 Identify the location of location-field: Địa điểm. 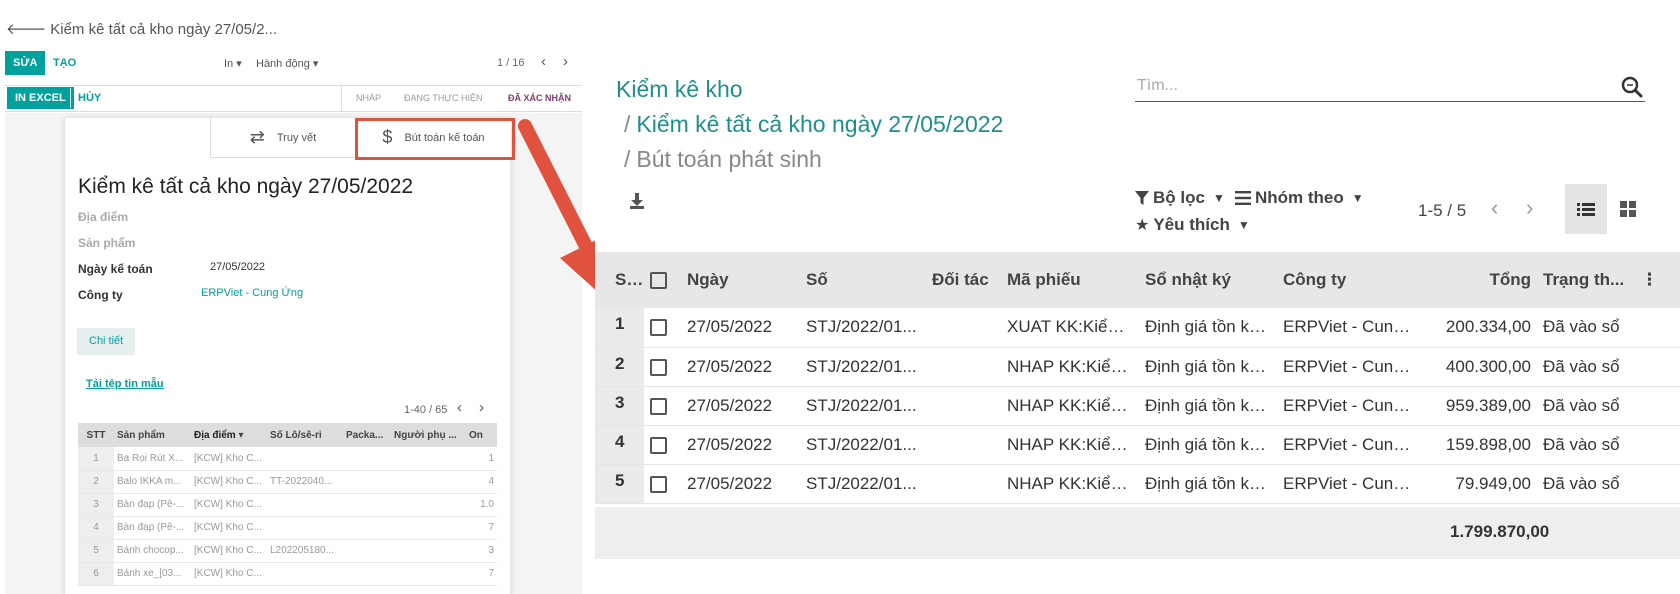
(103, 217).